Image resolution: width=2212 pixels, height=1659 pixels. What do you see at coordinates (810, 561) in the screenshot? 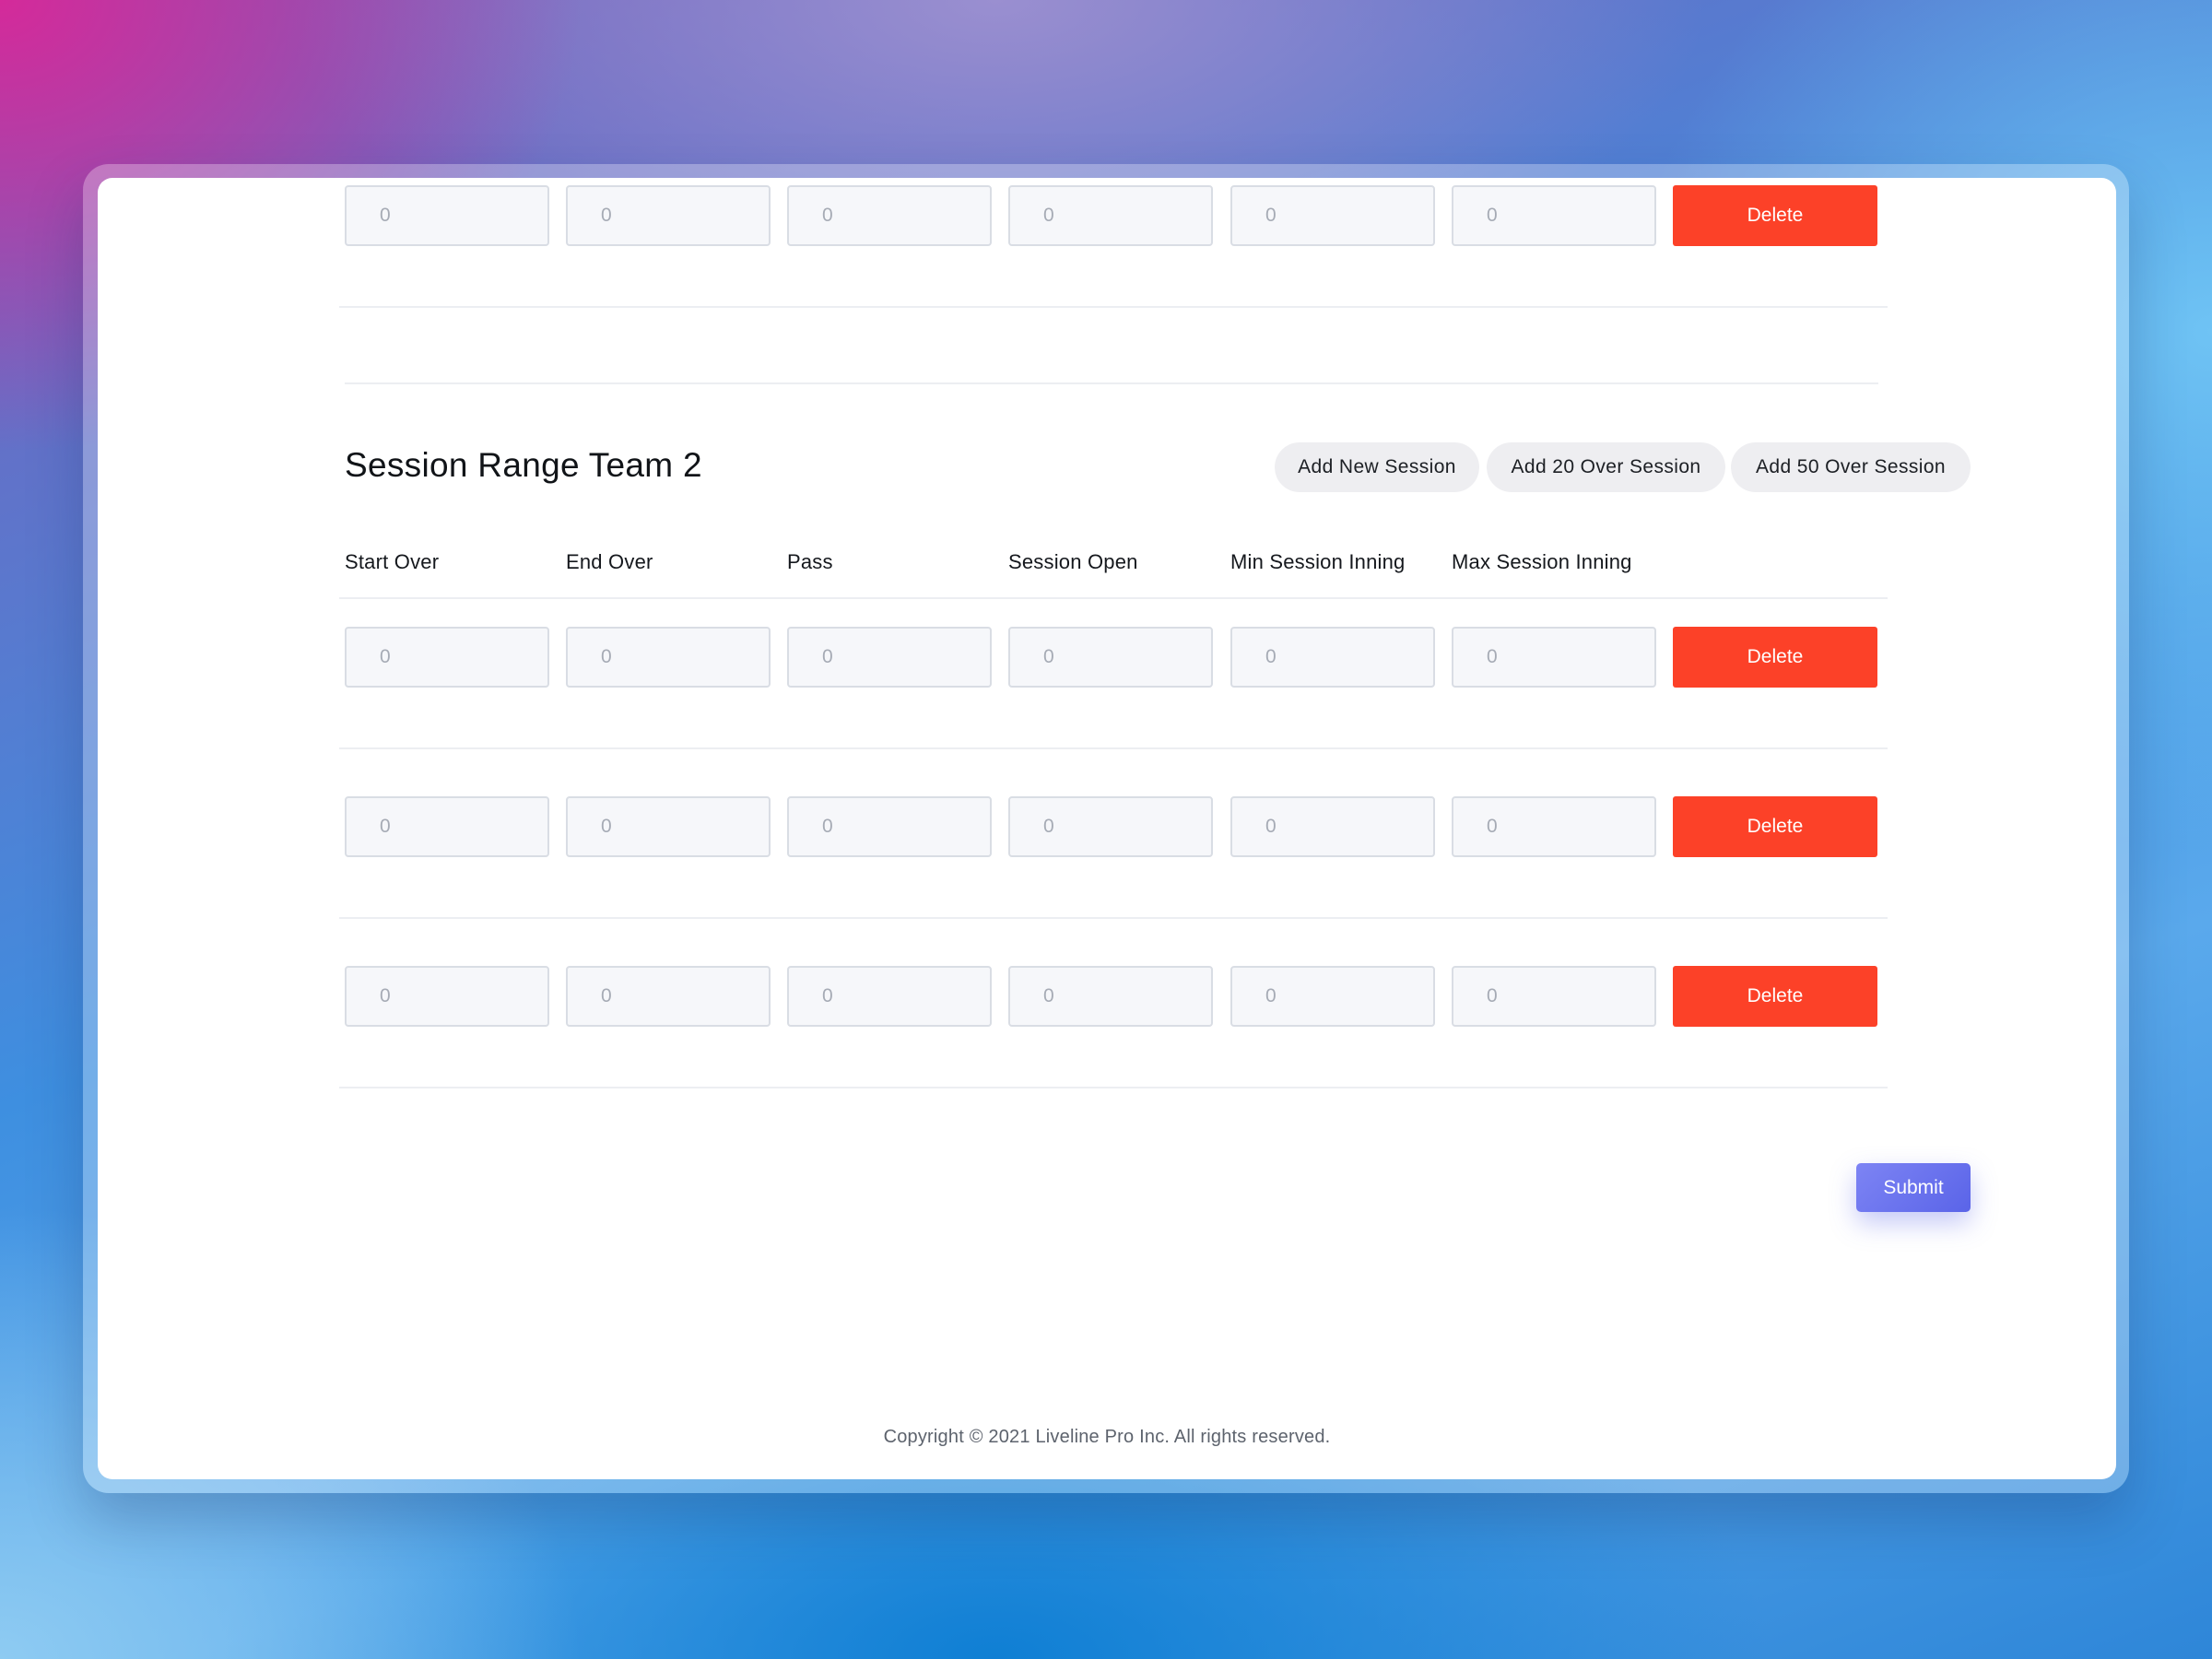
I see `column-header-pass: Pass` at bounding box center [810, 561].